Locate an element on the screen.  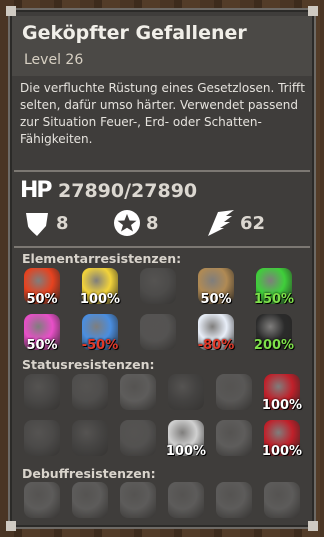
magic-defense-stat: 8 is located at coordinates (157, 224).